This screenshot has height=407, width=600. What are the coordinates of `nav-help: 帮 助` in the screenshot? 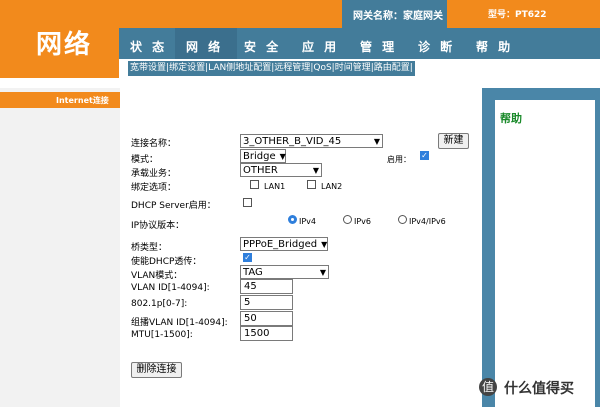 It's located at (494, 46).